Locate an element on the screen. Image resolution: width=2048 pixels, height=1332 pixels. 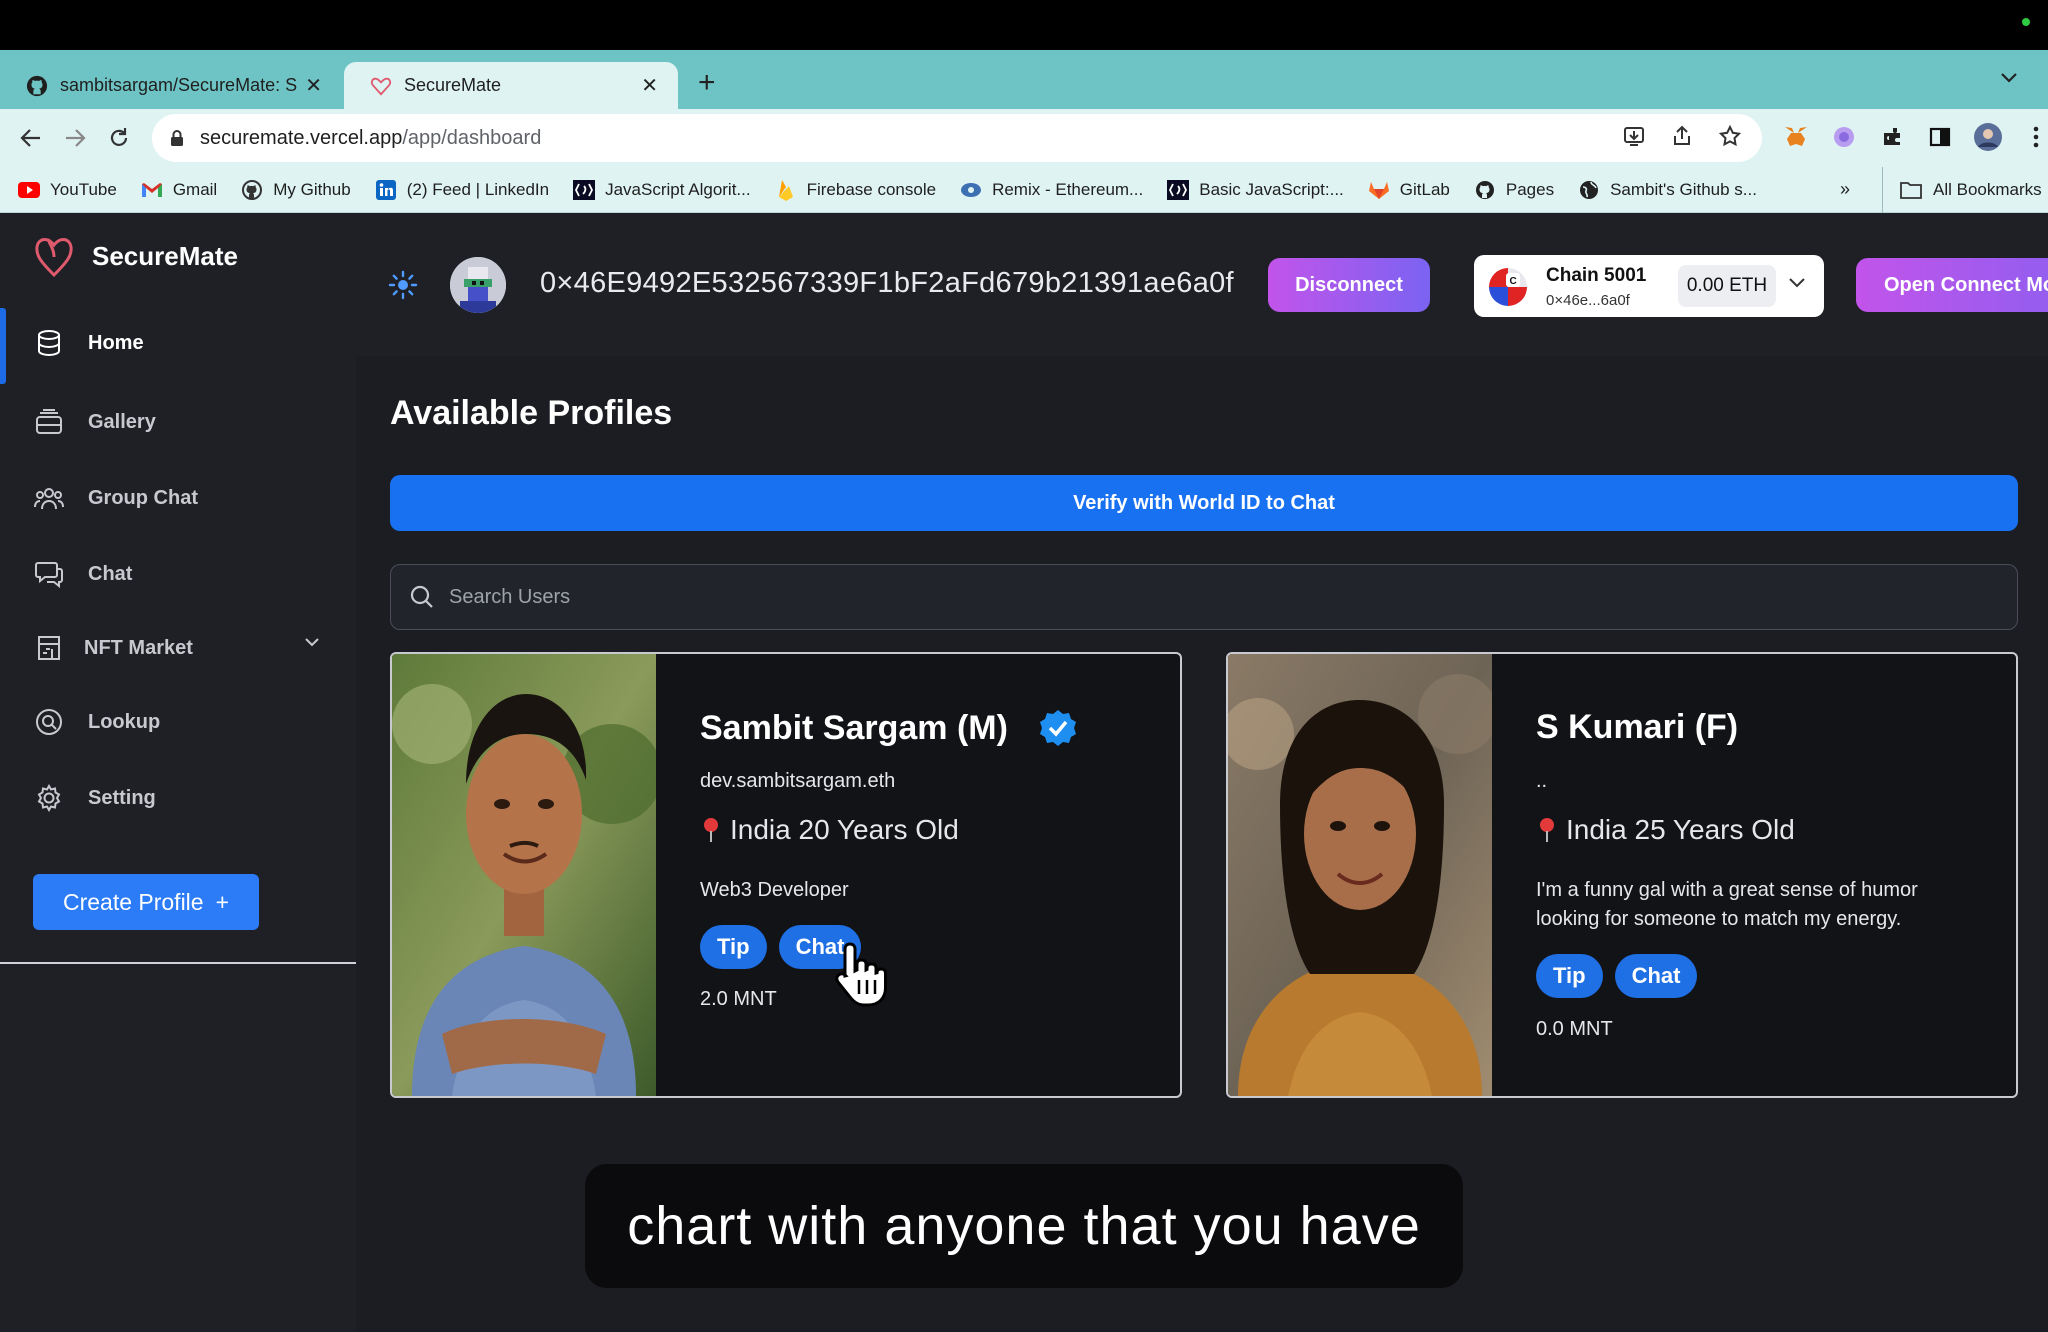
forward-button is located at coordinates (75, 138).